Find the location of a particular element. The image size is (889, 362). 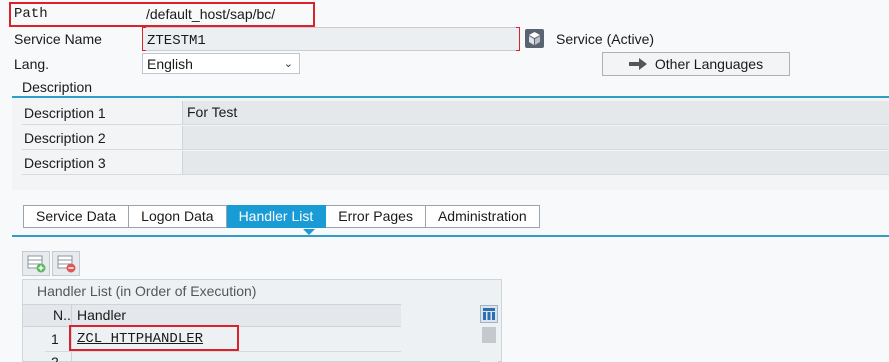

tab-handler-list: Handler List is located at coordinates (276, 216).